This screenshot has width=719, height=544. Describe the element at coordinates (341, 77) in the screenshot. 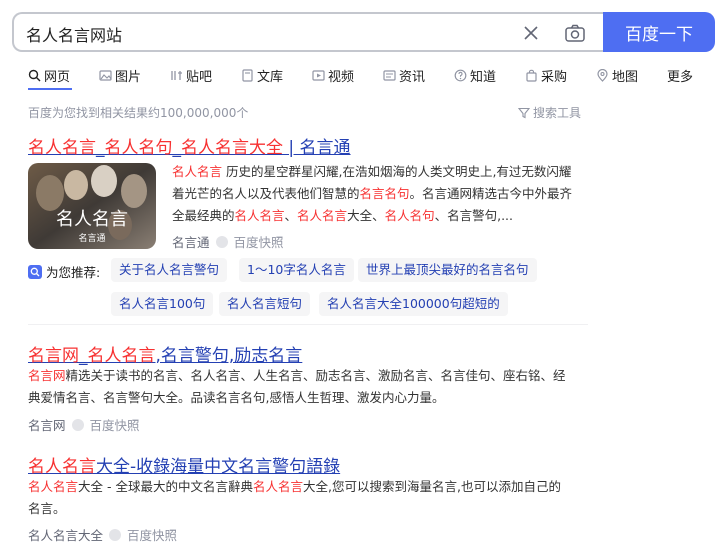

I see `tab-label: 视频` at that location.